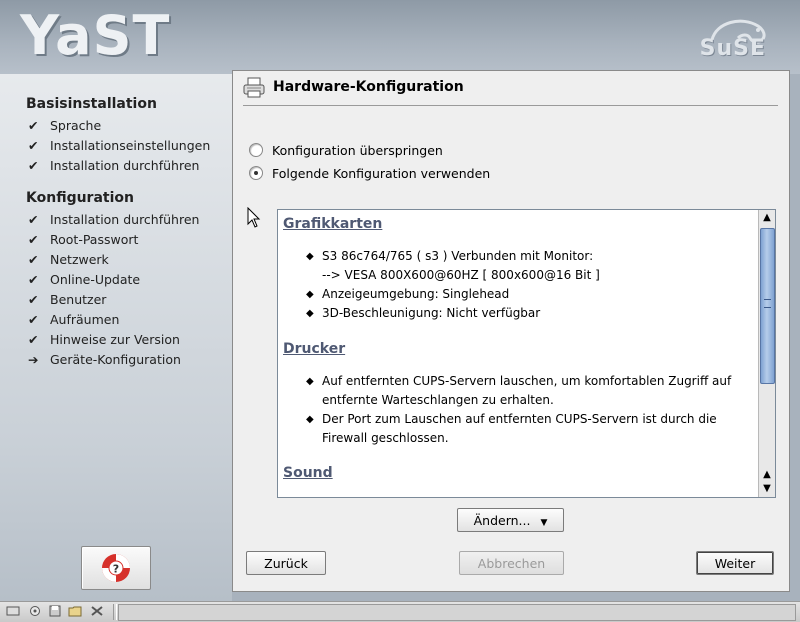 The image size is (800, 622). Describe the element at coordinates (510, 105) in the screenshot. I see `title-divider` at that location.